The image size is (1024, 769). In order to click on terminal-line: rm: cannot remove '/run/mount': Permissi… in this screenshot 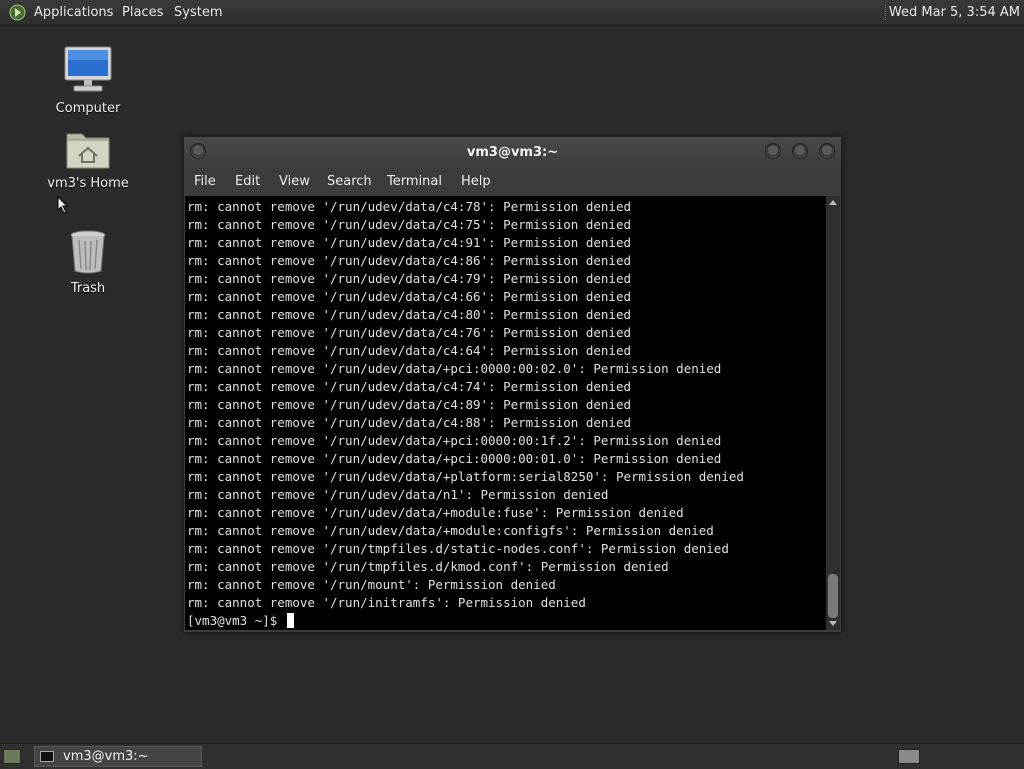, I will do `click(371, 584)`.